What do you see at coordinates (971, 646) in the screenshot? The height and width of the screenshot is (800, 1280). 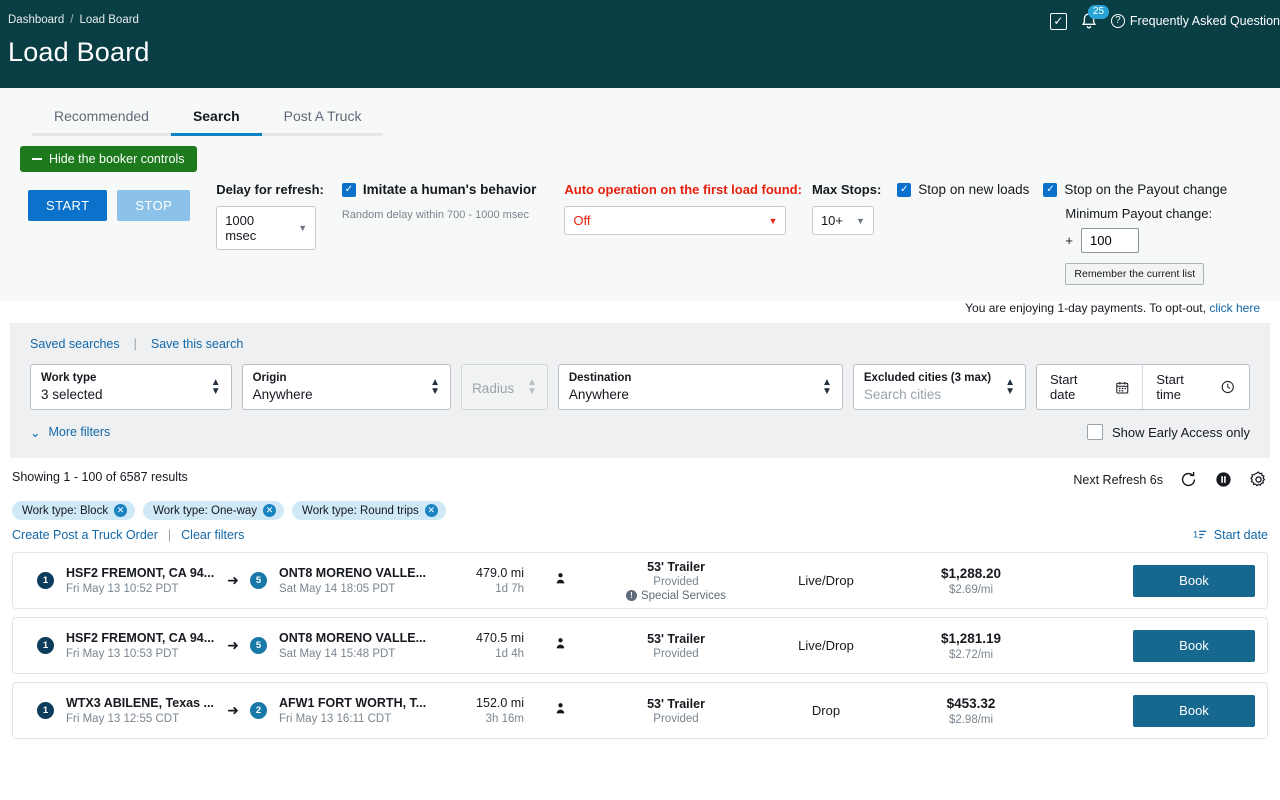 I see `payout-cell: $1,281.19 $2.72/mi` at bounding box center [971, 646].